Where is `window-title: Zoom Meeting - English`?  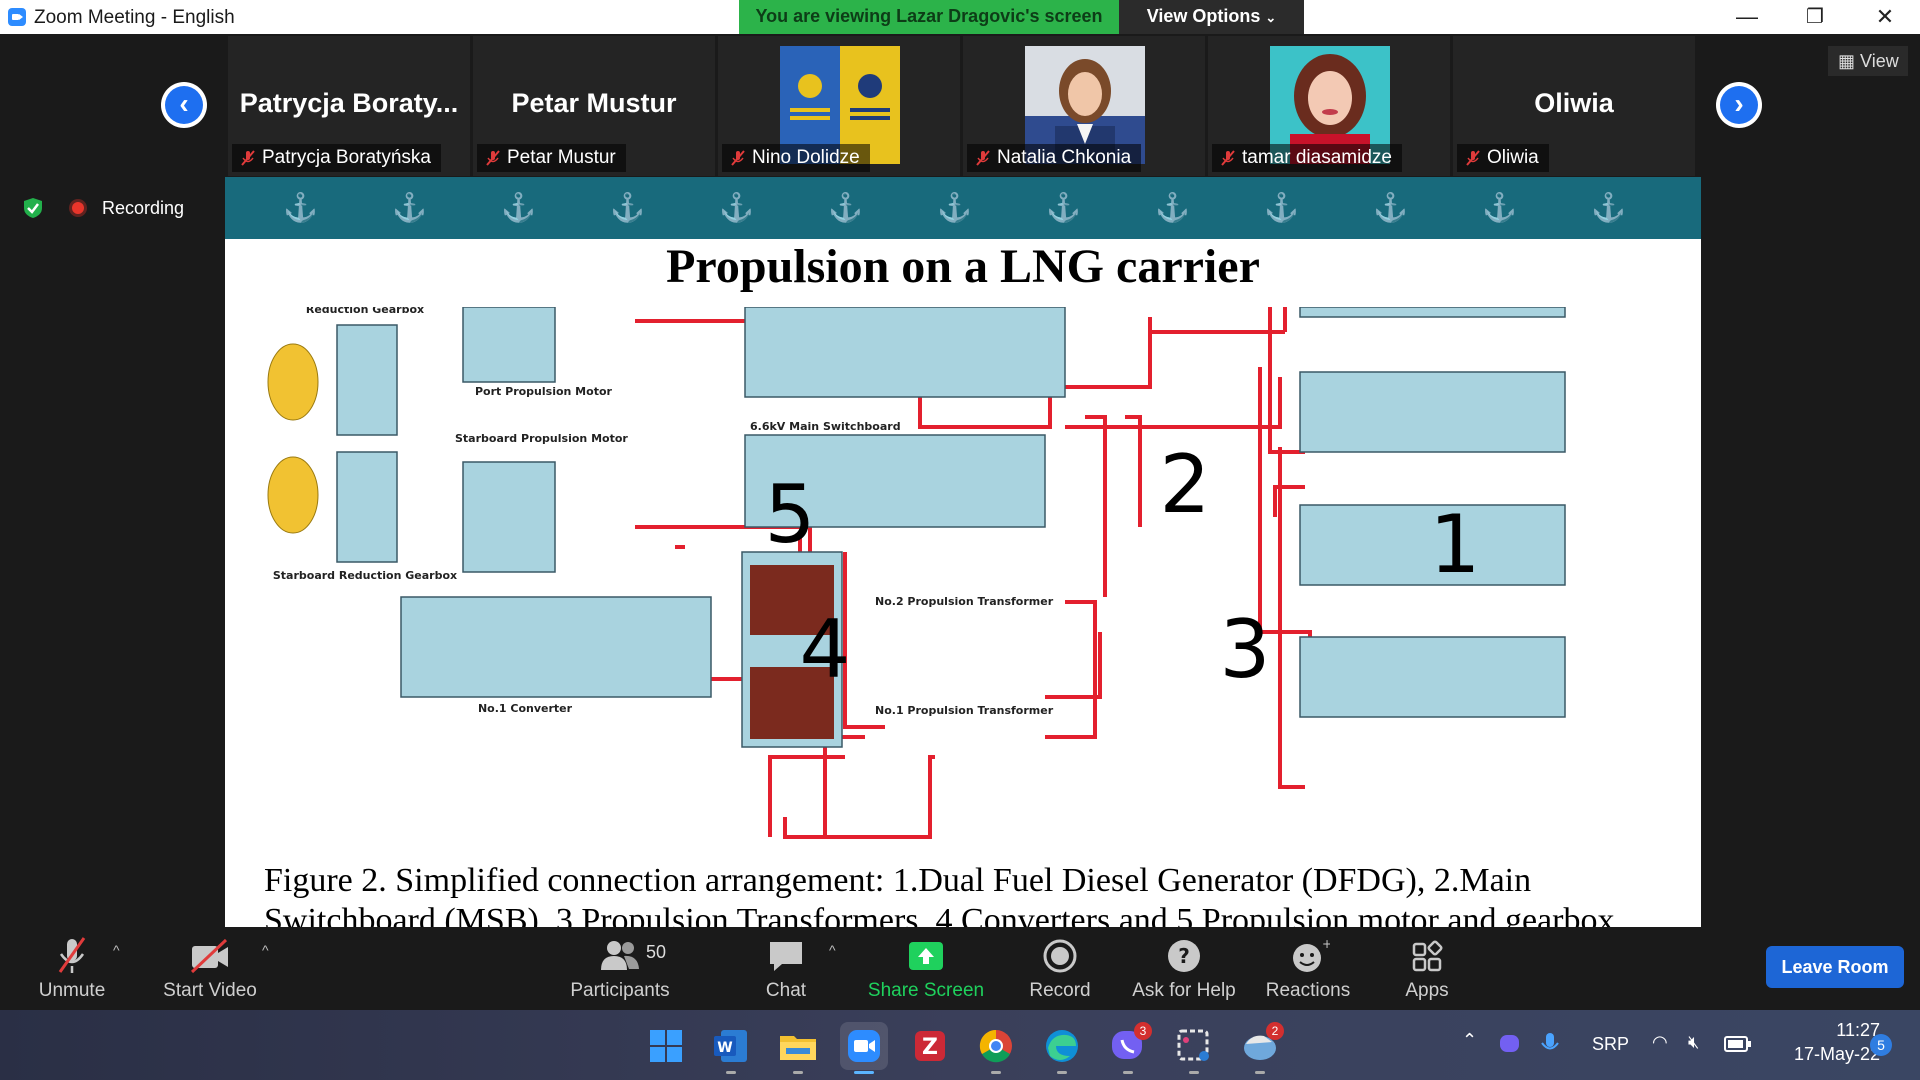 window-title: Zoom Meeting - English is located at coordinates (134, 17).